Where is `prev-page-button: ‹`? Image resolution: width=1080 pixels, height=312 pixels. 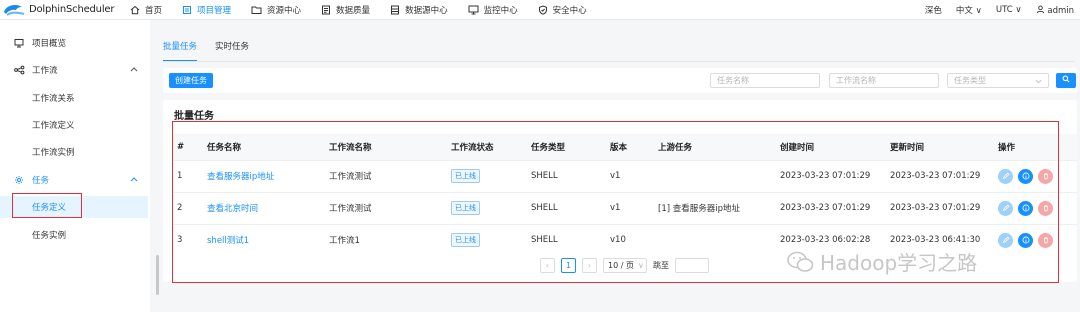 prev-page-button: ‹ is located at coordinates (547, 265).